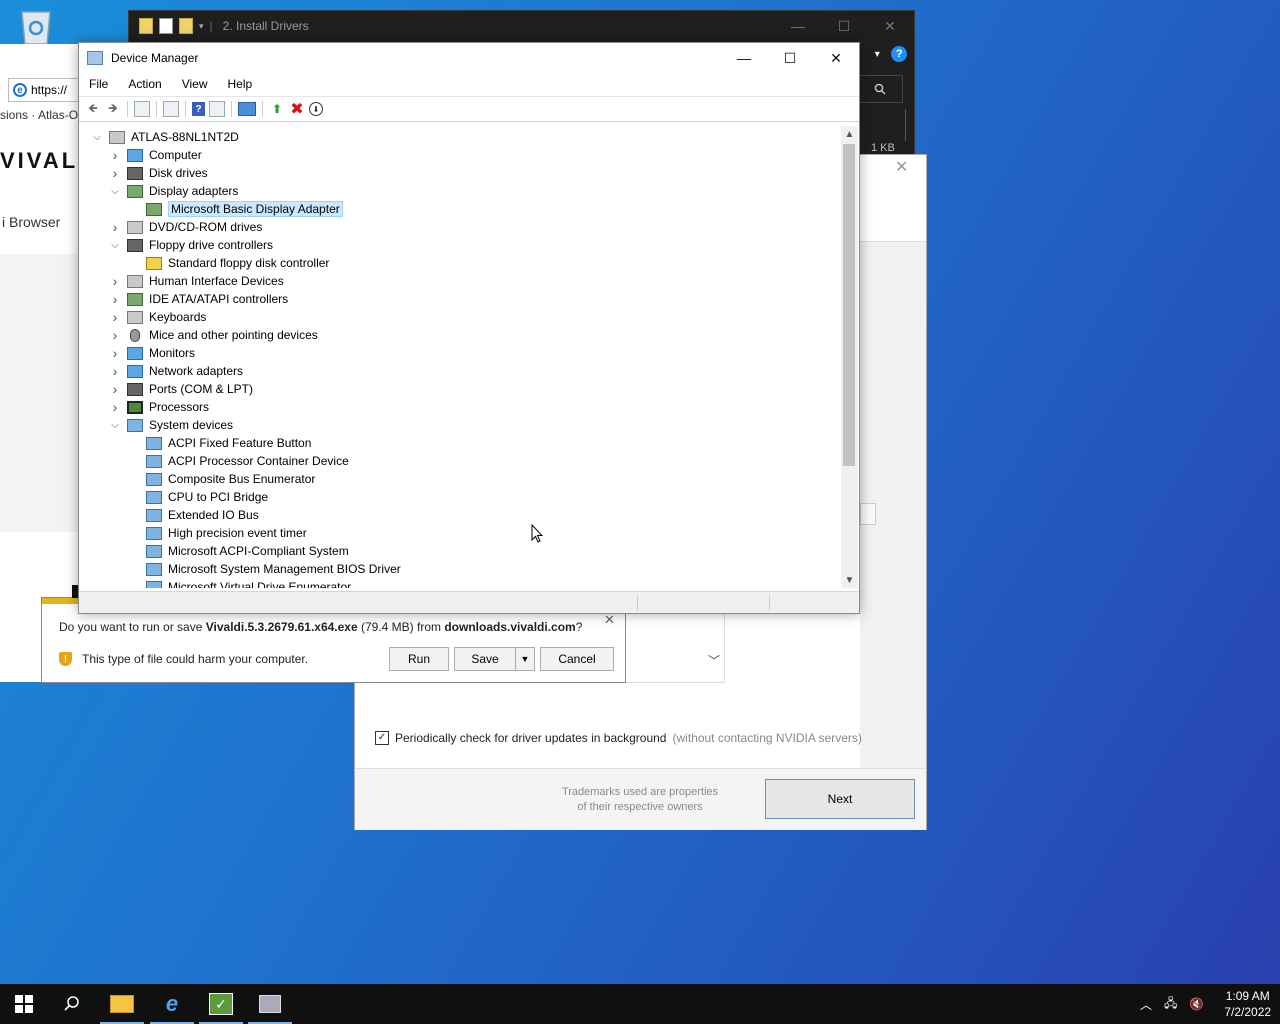 The width and height of the screenshot is (1280, 1024). What do you see at coordinates (868, 514) in the screenshot?
I see `installer-input-edge` at bounding box center [868, 514].